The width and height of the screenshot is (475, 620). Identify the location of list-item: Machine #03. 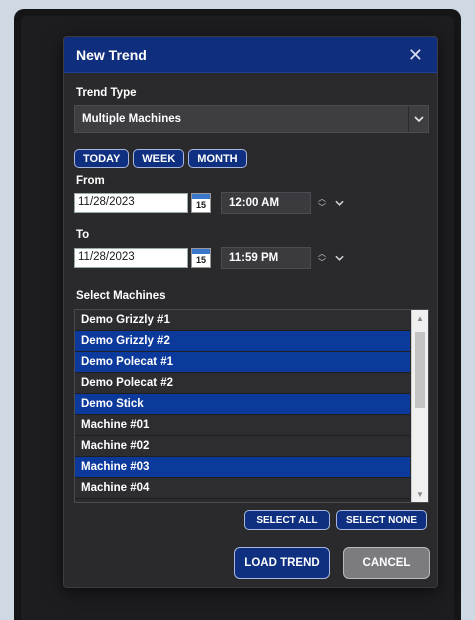
(242, 467).